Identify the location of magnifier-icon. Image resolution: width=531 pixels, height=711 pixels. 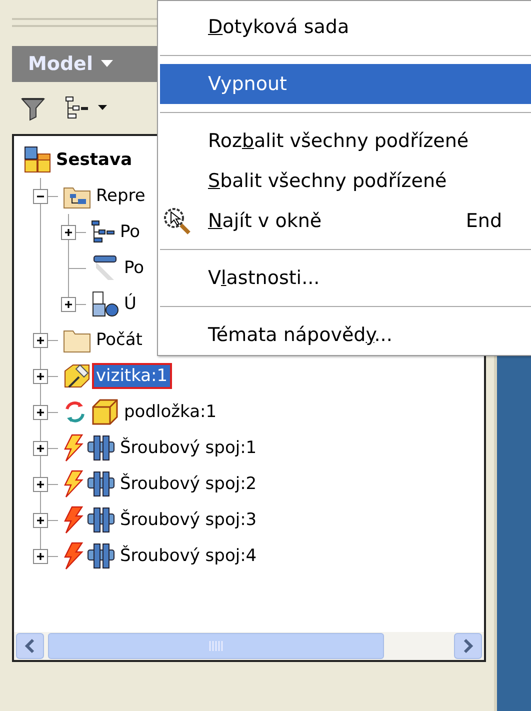
(177, 221).